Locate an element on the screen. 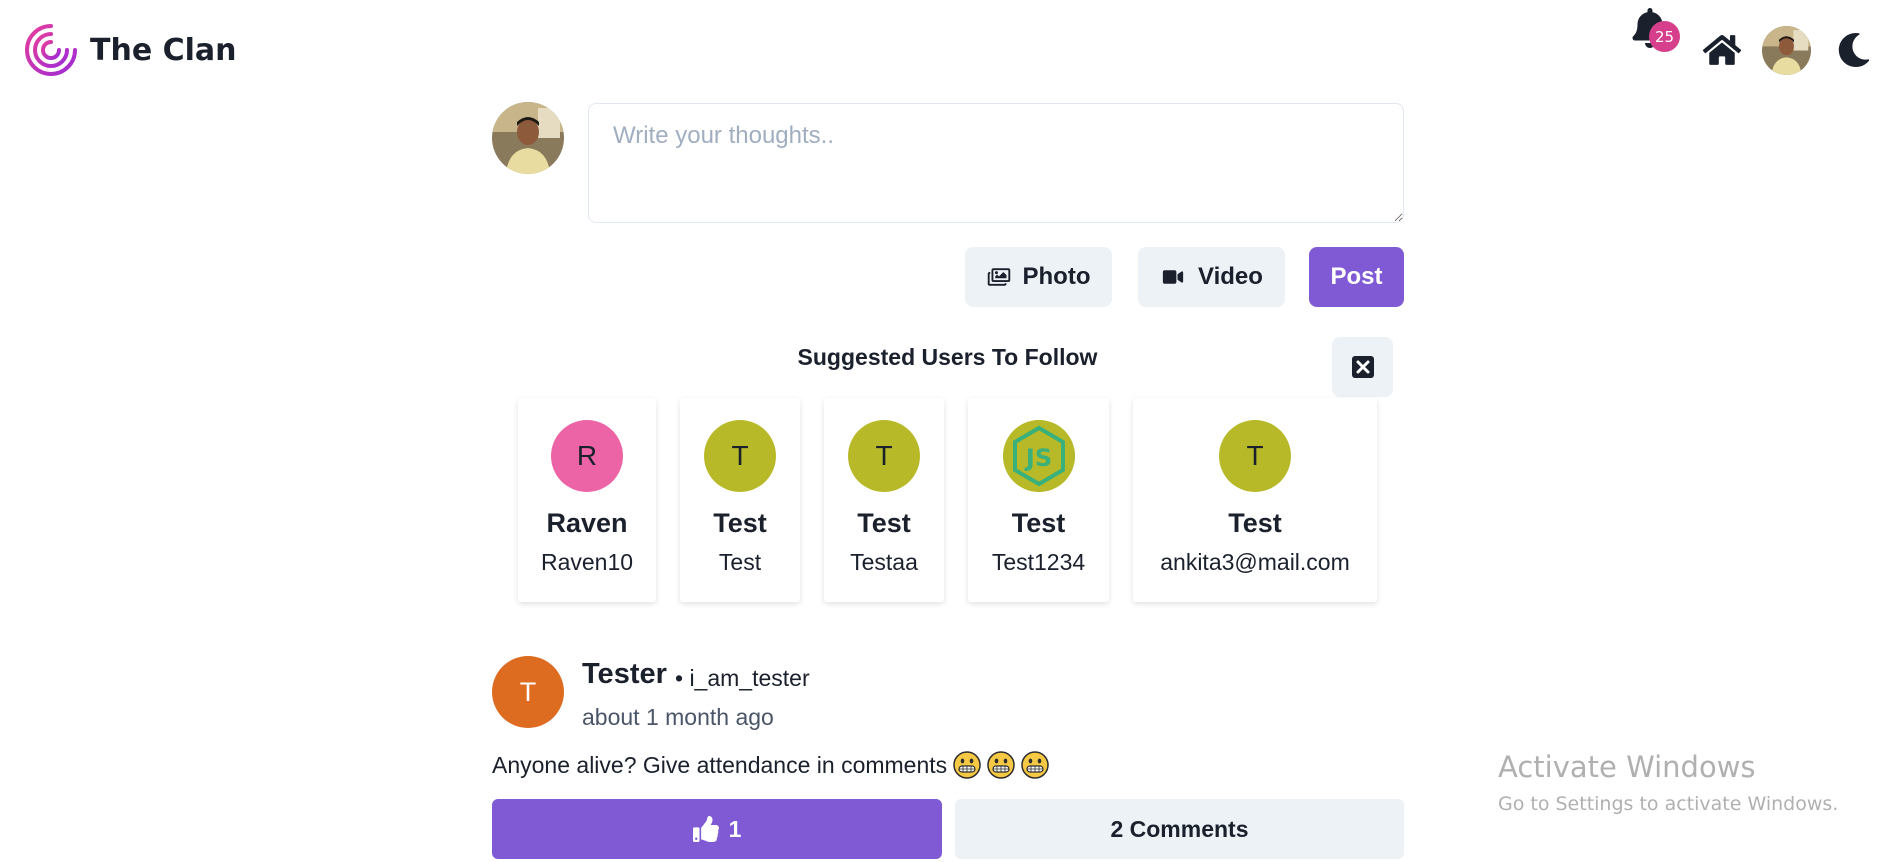  user-avatar: JS is located at coordinates (1038, 456).